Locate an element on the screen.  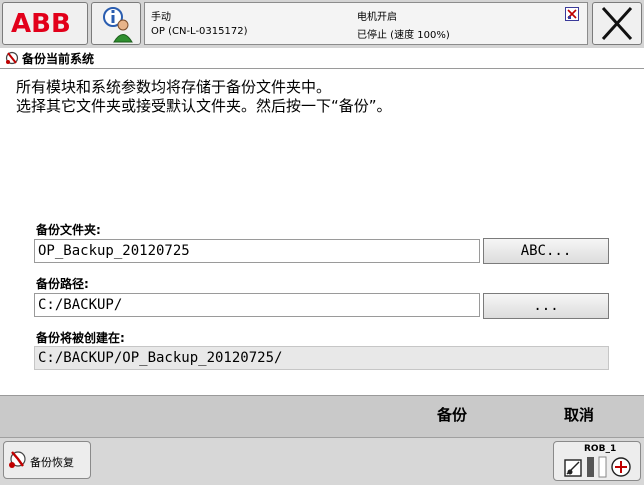
controller-name: OP (CN-L-0315172) is located at coordinates (199, 31).